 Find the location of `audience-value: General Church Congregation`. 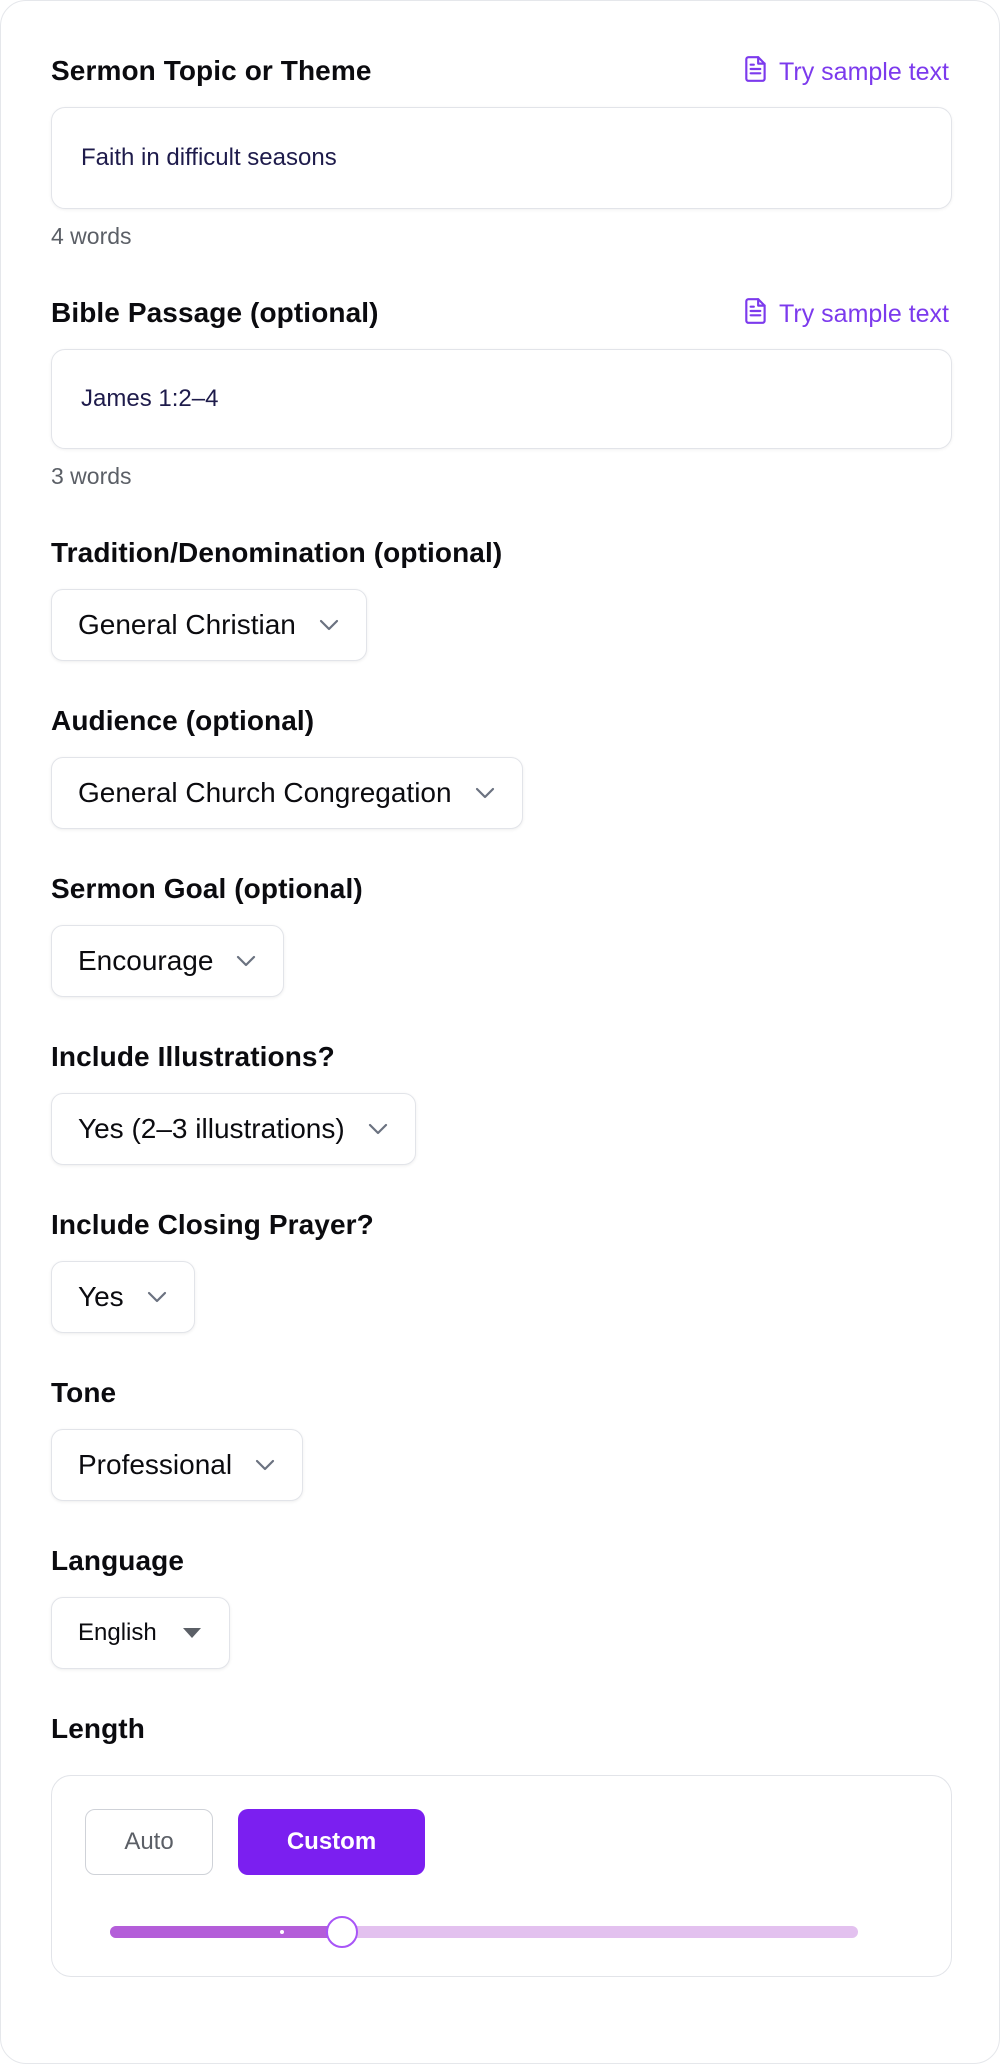

audience-value: General Church Congregation is located at coordinates (265, 792).